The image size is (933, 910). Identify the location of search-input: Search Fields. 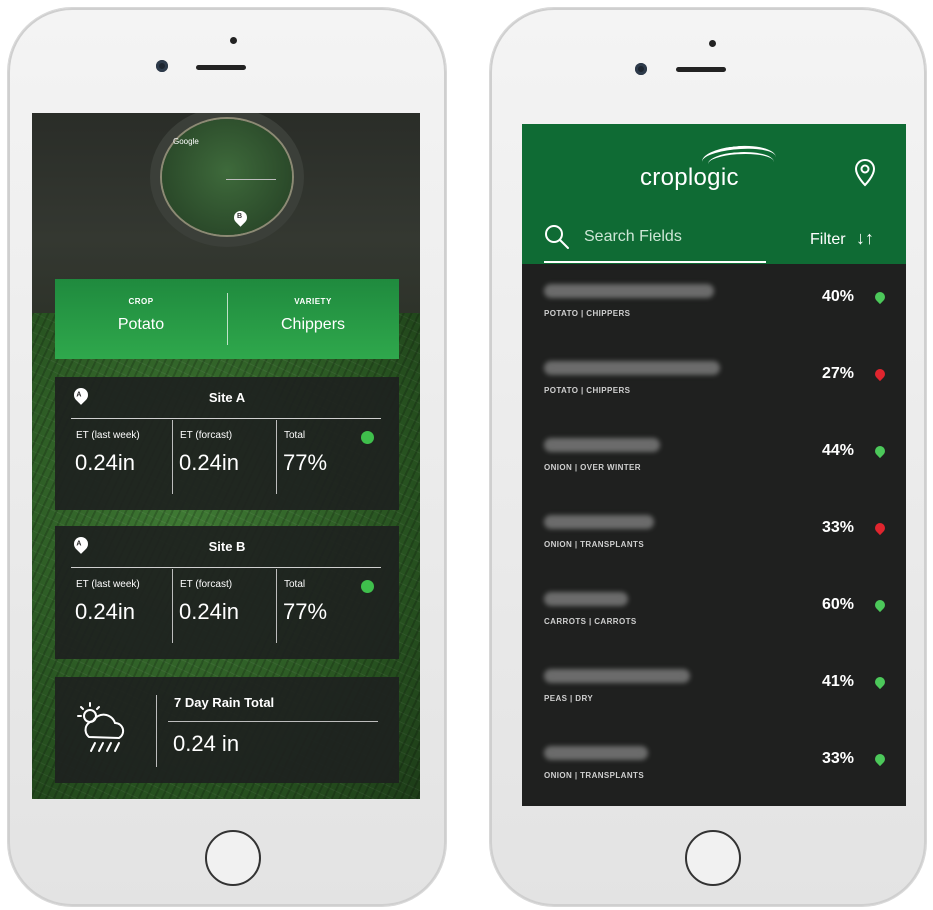
(633, 237).